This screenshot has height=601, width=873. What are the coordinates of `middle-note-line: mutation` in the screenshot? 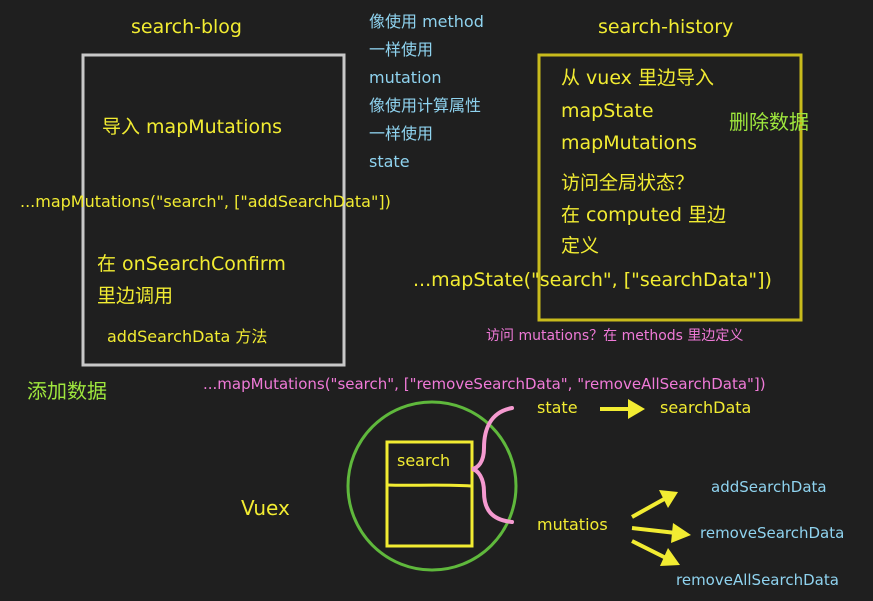 It's located at (405, 77).